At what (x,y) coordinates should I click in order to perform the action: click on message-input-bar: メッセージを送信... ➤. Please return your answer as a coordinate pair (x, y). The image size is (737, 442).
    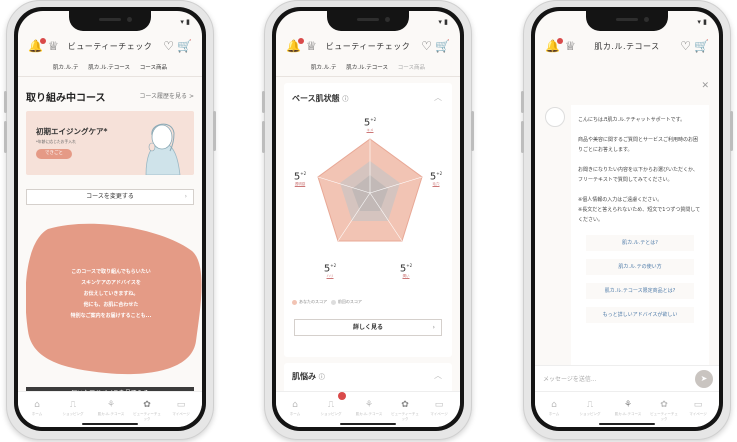
    Looking at the image, I should click on (627, 378).